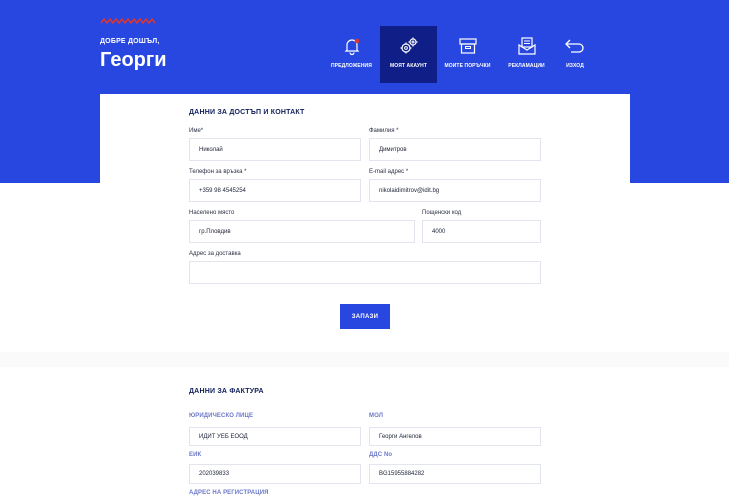 The height and width of the screenshot is (497, 729). I want to click on invoice-section-title: ДАННИ ЗА ФАКТУРА, so click(226, 391).